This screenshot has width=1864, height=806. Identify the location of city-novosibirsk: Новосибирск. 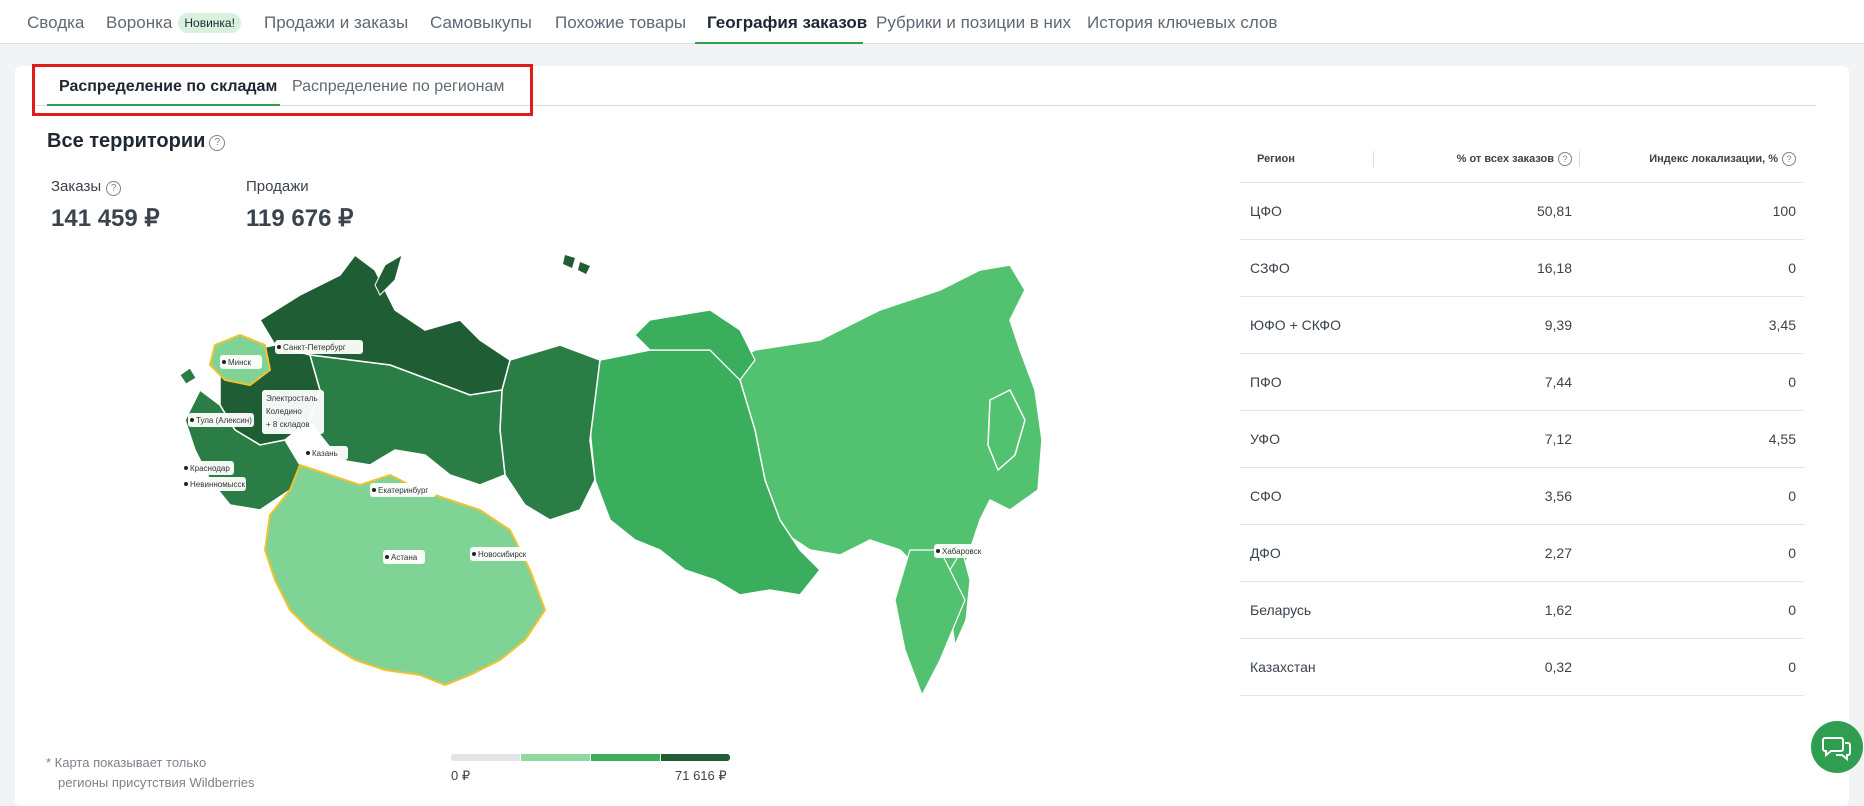
(500, 554).